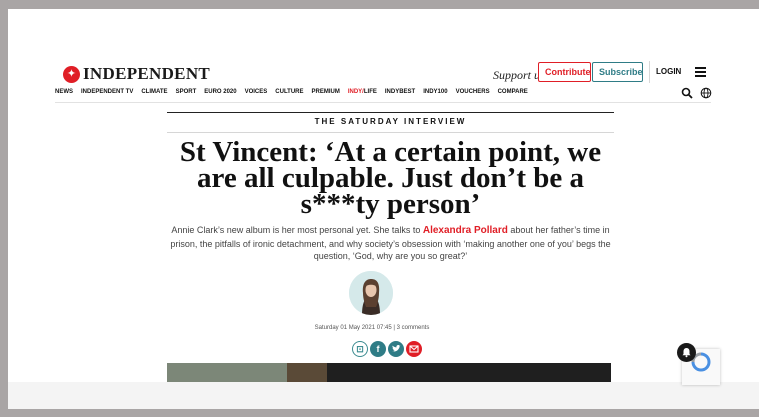  What do you see at coordinates (227, 372) in the screenshot?
I see `hero-image-left` at bounding box center [227, 372].